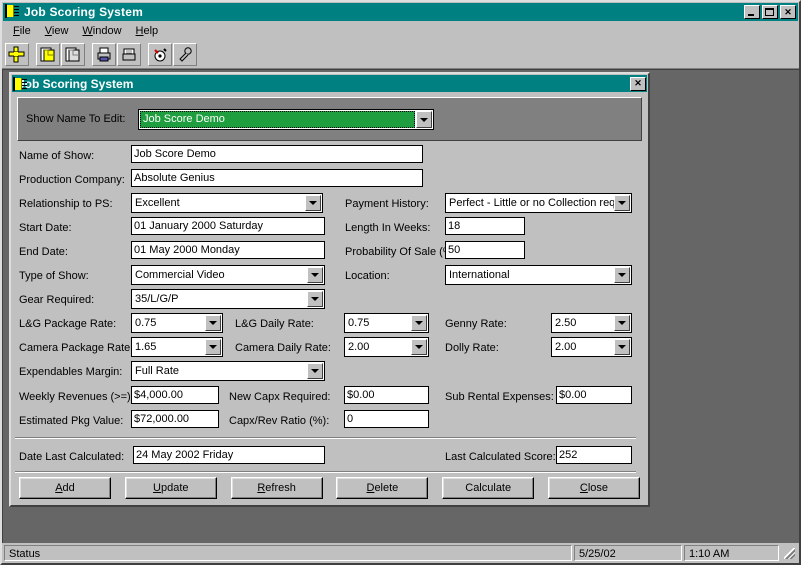  What do you see at coordinates (57, 31) in the screenshot?
I see `menu-view: View` at bounding box center [57, 31].